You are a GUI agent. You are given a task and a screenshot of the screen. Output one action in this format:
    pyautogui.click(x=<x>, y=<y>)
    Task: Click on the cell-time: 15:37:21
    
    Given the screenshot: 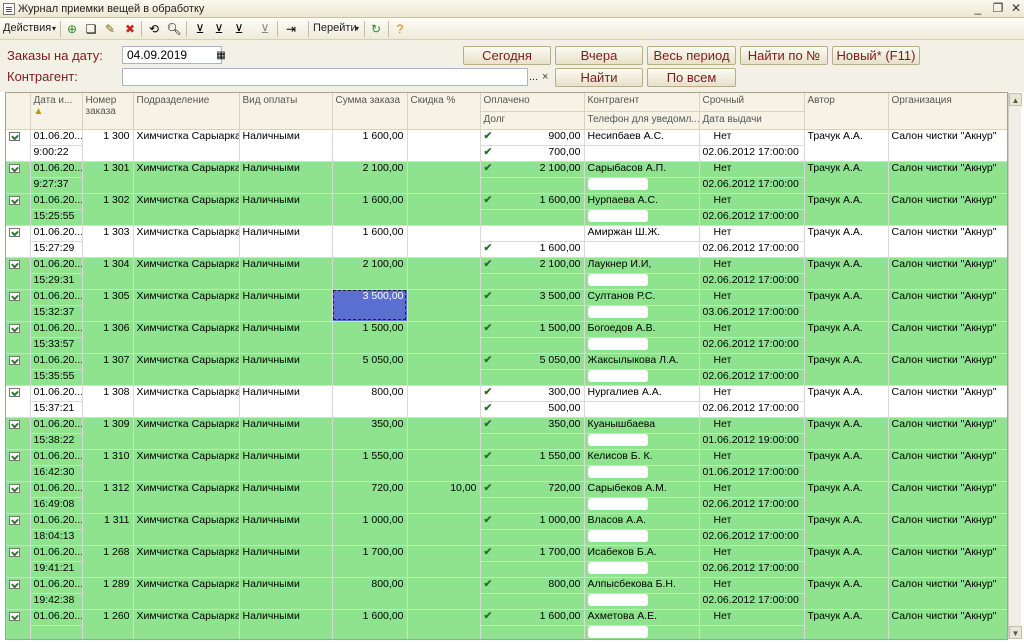 What is the action you would take?
    pyautogui.click(x=56, y=409)
    